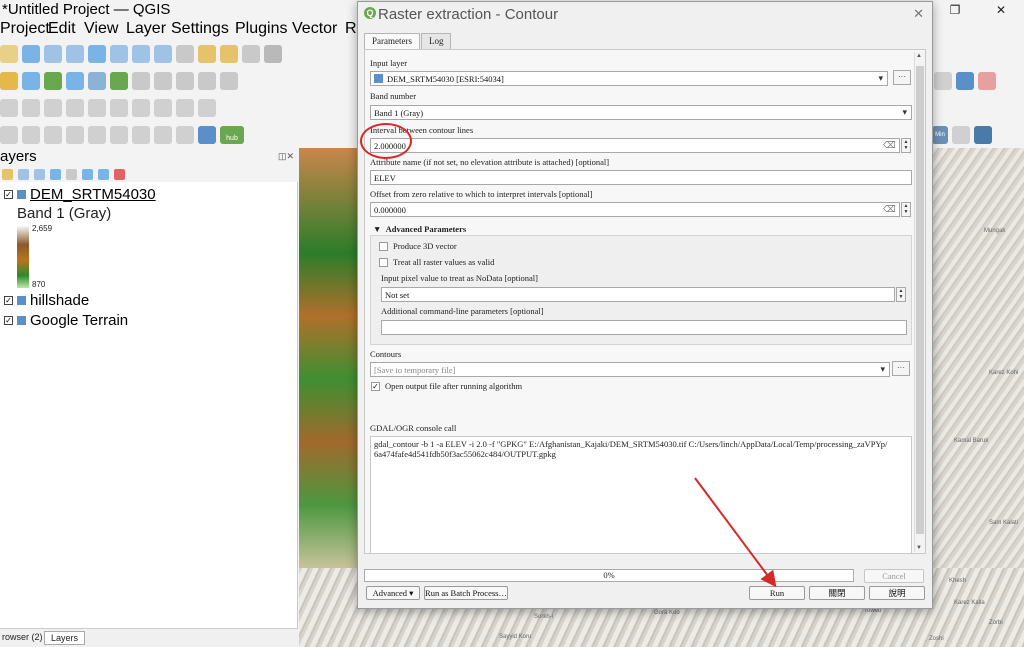 The width and height of the screenshot is (1024, 647). What do you see at coordinates (25, 29) in the screenshot?
I see `menu-project: Project` at bounding box center [25, 29].